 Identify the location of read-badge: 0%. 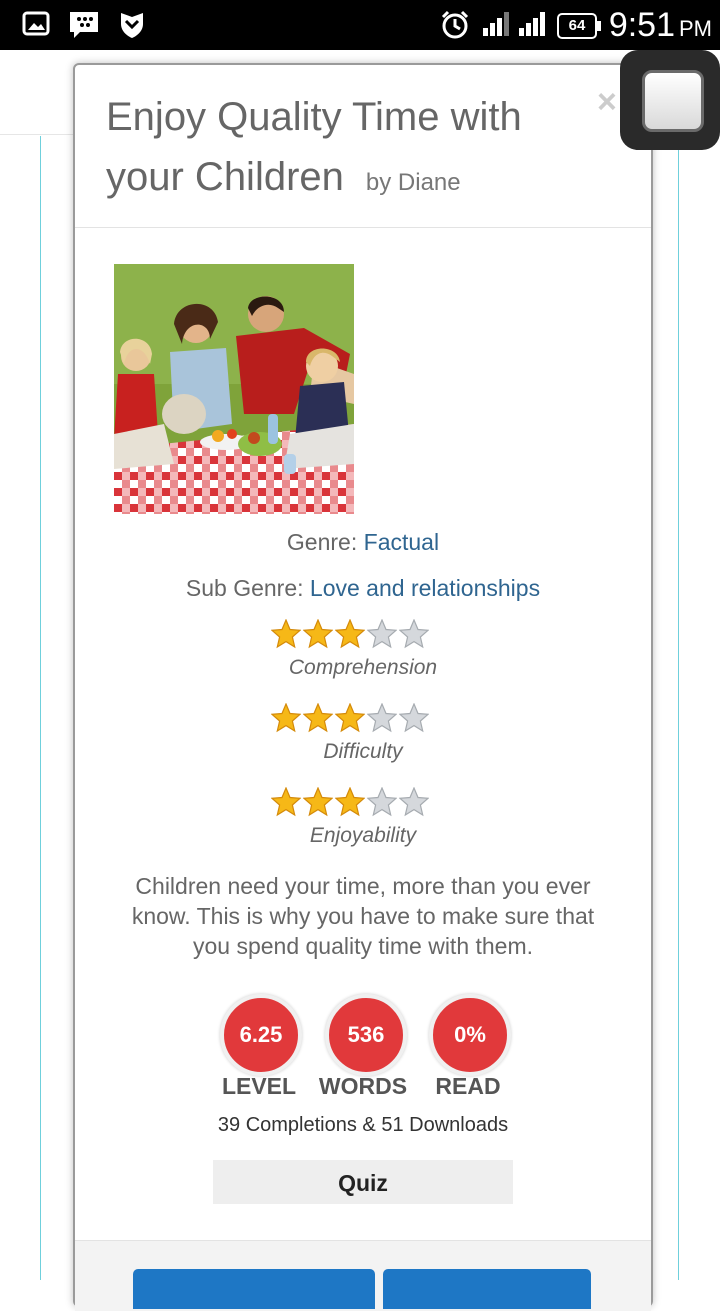
(470, 1035).